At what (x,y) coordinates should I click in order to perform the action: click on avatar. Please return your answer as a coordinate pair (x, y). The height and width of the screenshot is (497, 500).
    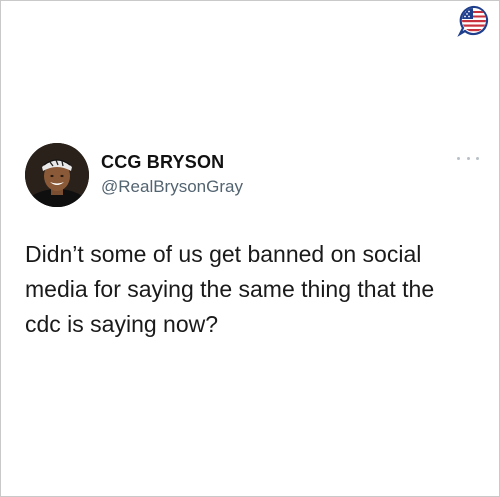
    Looking at the image, I should click on (57, 175).